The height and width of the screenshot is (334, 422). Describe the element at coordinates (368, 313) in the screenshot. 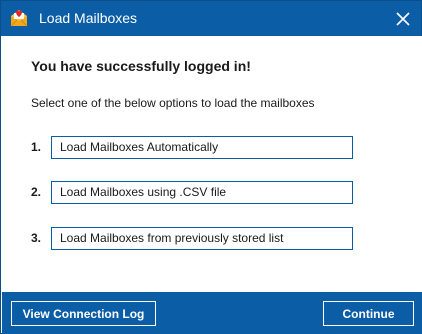

I see `continue-button: Continue` at that location.